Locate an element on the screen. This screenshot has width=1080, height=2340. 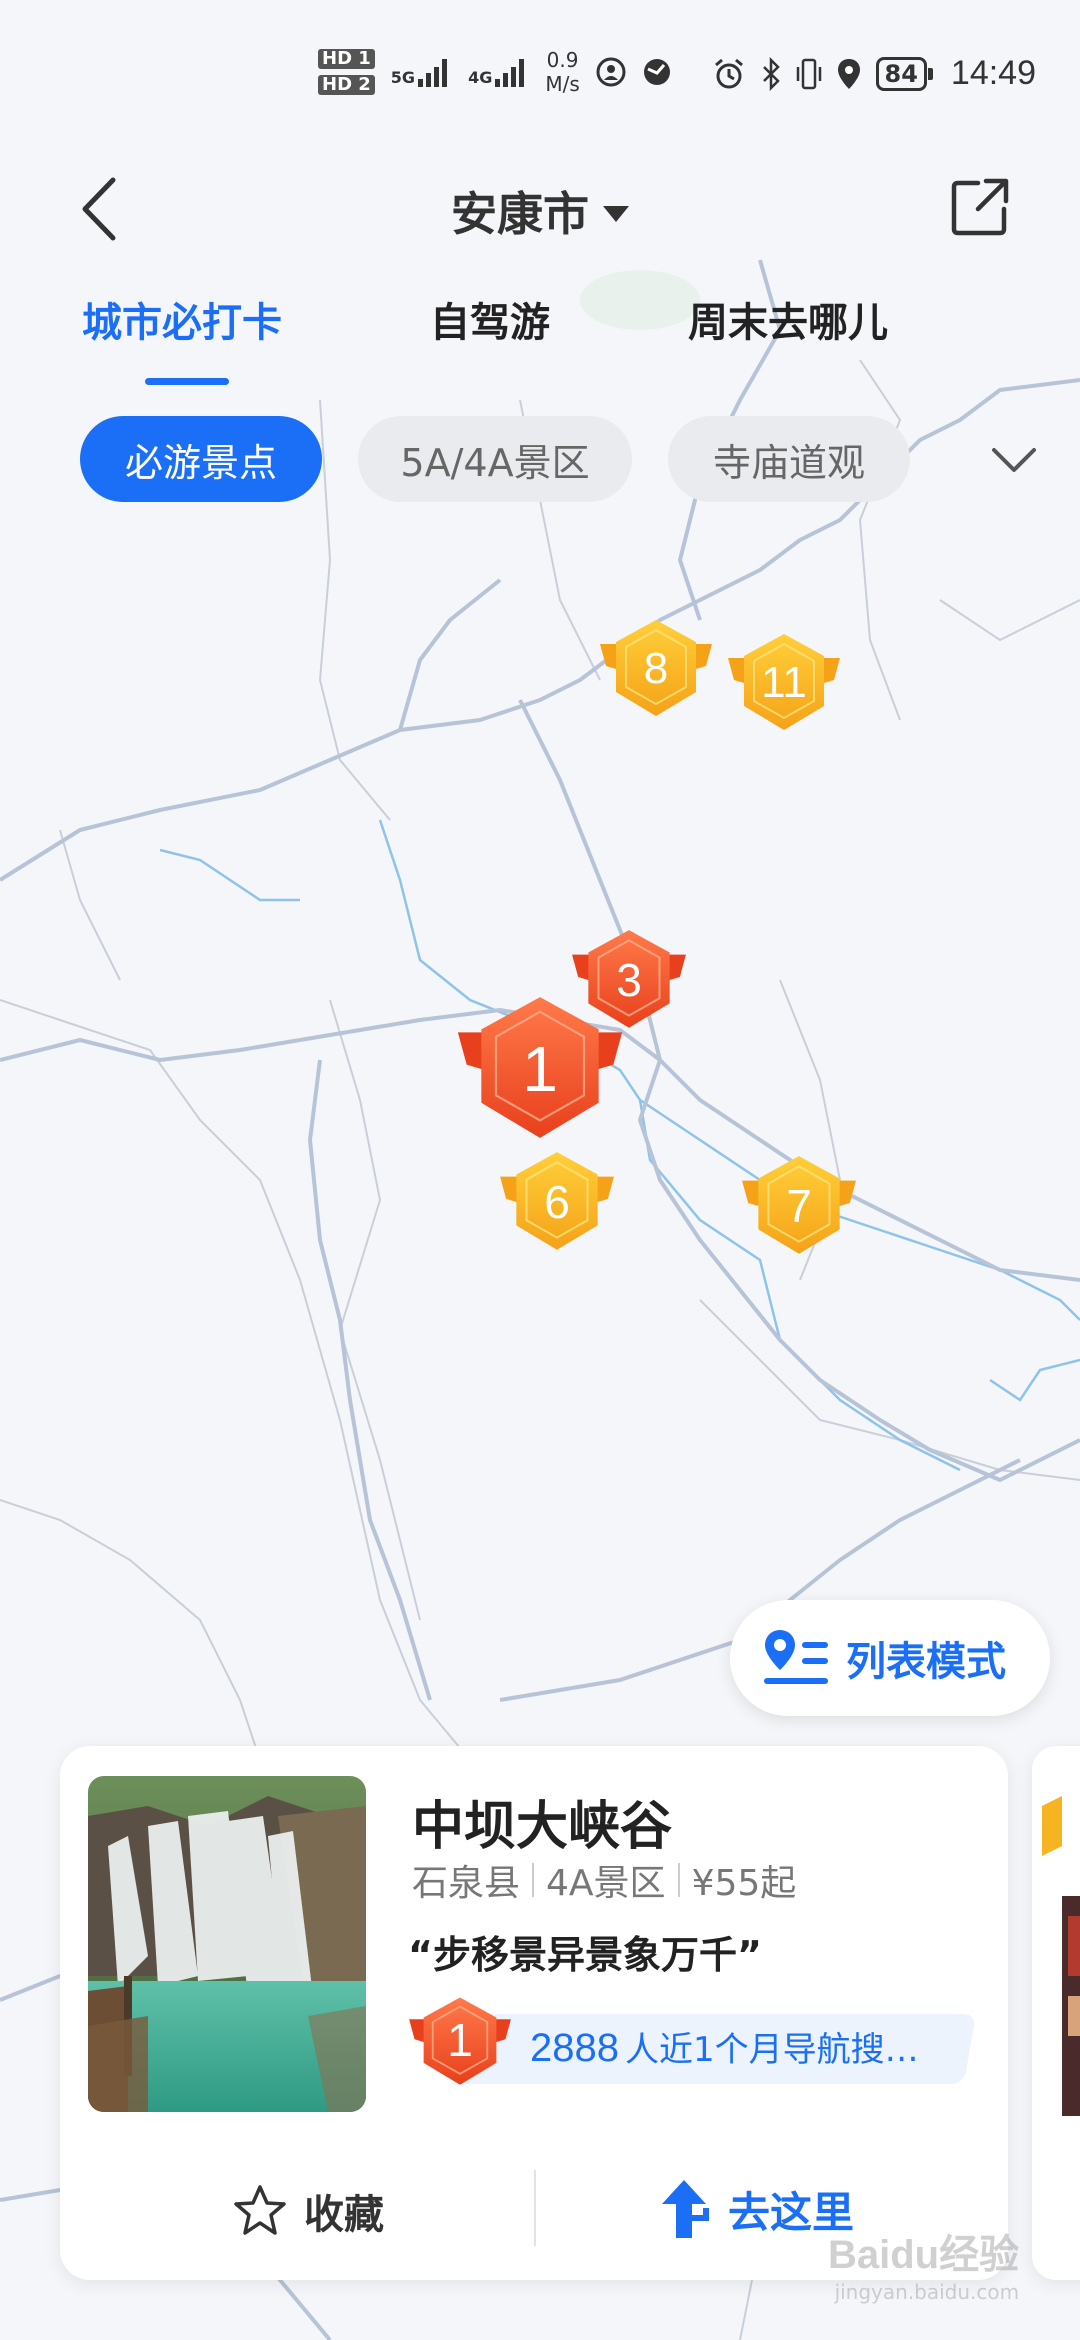
app-header: 安康市 is located at coordinates (540, 215).